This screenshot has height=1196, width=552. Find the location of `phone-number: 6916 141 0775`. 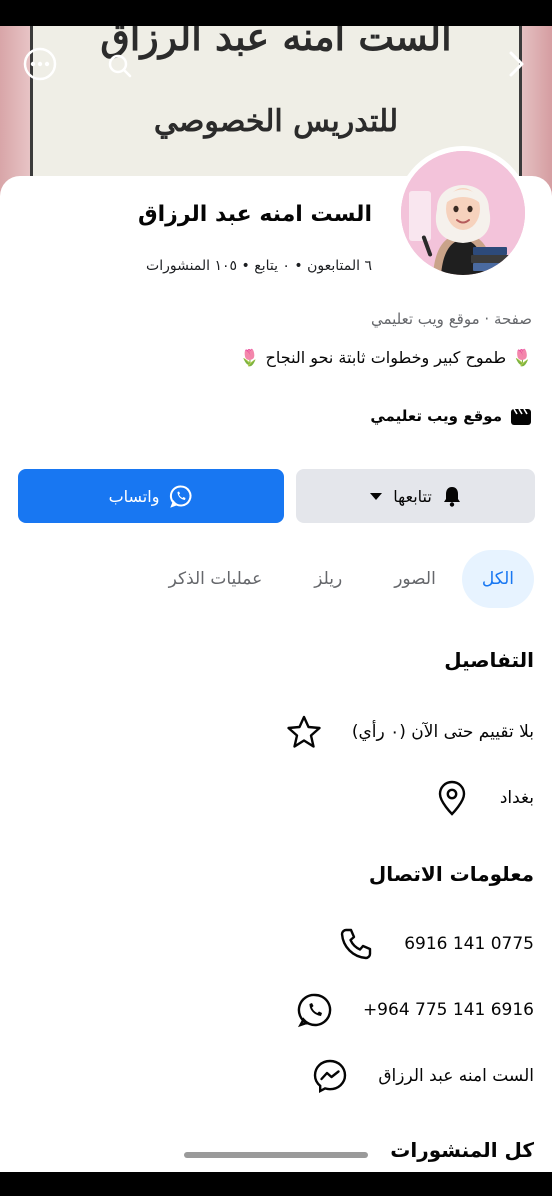

phone-number: 6916 141 0775 is located at coordinates (469, 944).